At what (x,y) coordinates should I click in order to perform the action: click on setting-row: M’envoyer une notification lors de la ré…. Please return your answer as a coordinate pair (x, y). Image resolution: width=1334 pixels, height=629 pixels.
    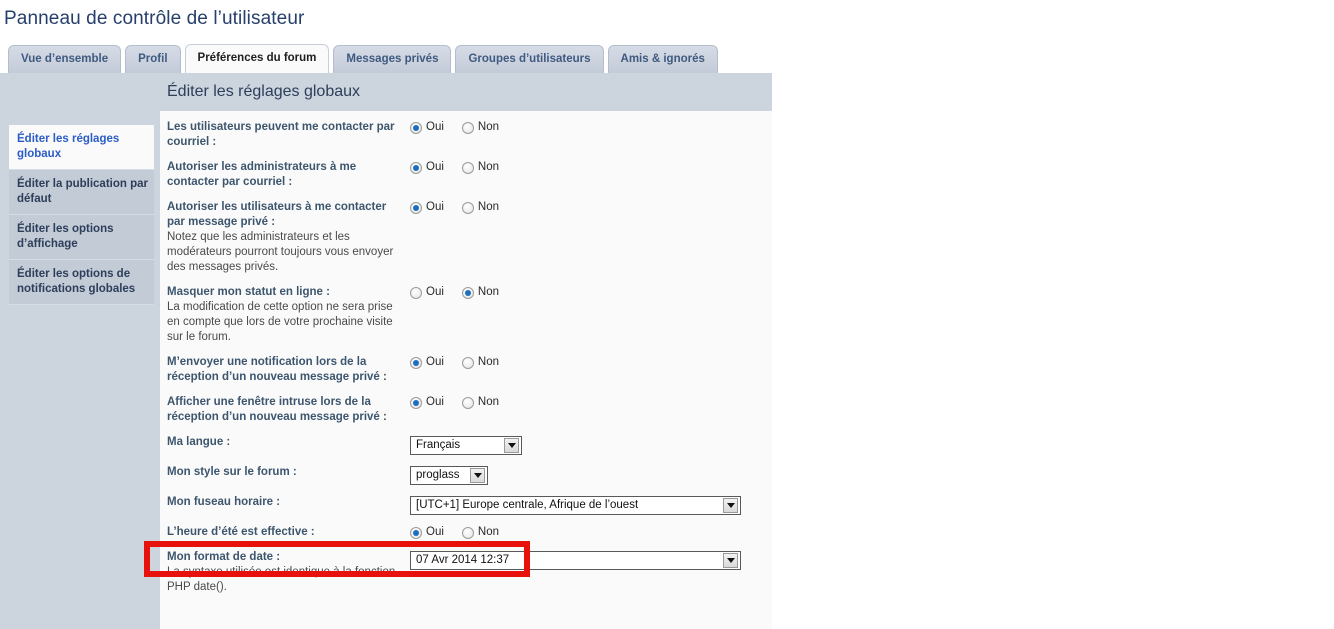
    Looking at the image, I should click on (466, 370).